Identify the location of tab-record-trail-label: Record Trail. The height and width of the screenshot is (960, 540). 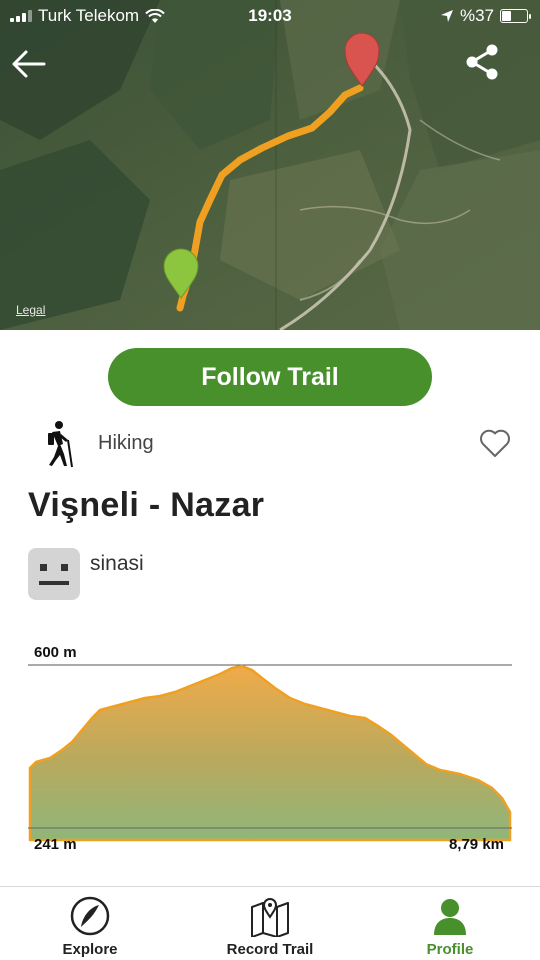
(270, 949).